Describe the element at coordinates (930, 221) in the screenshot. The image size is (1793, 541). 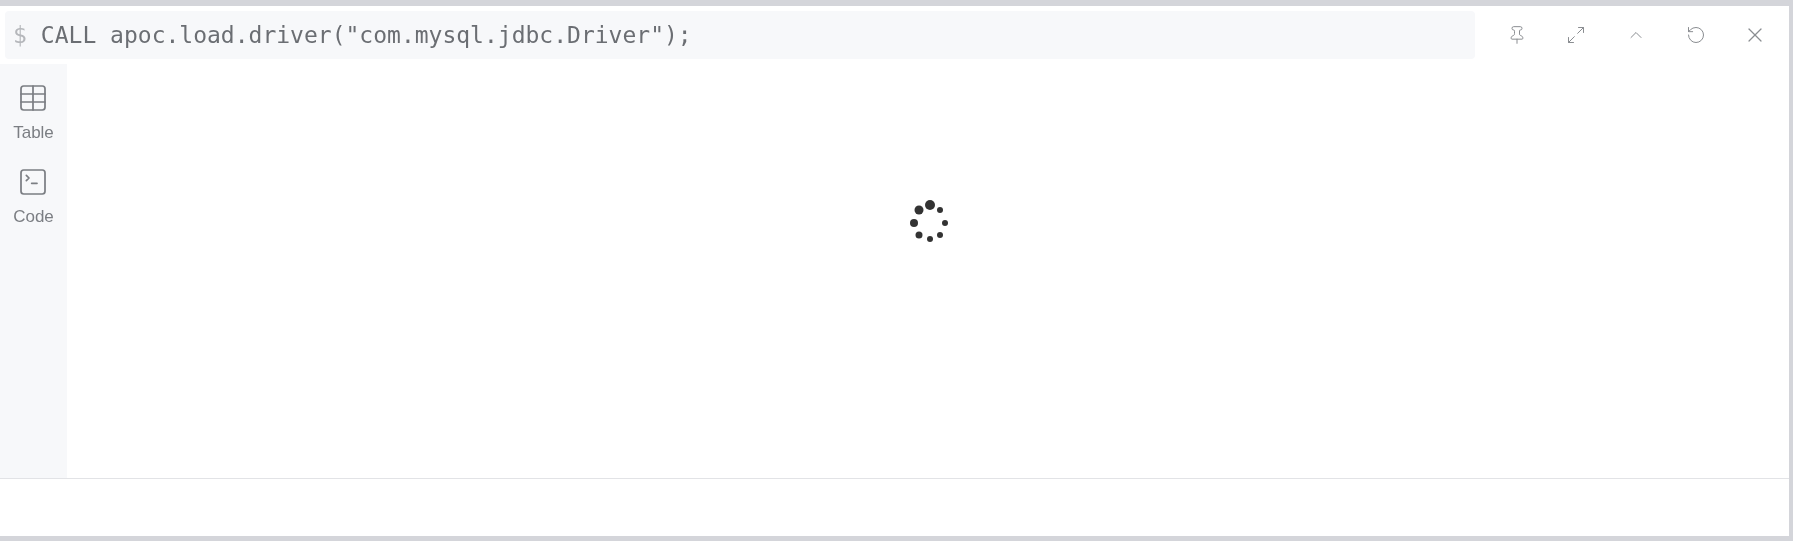
I see `loading-spinner-icon` at that location.